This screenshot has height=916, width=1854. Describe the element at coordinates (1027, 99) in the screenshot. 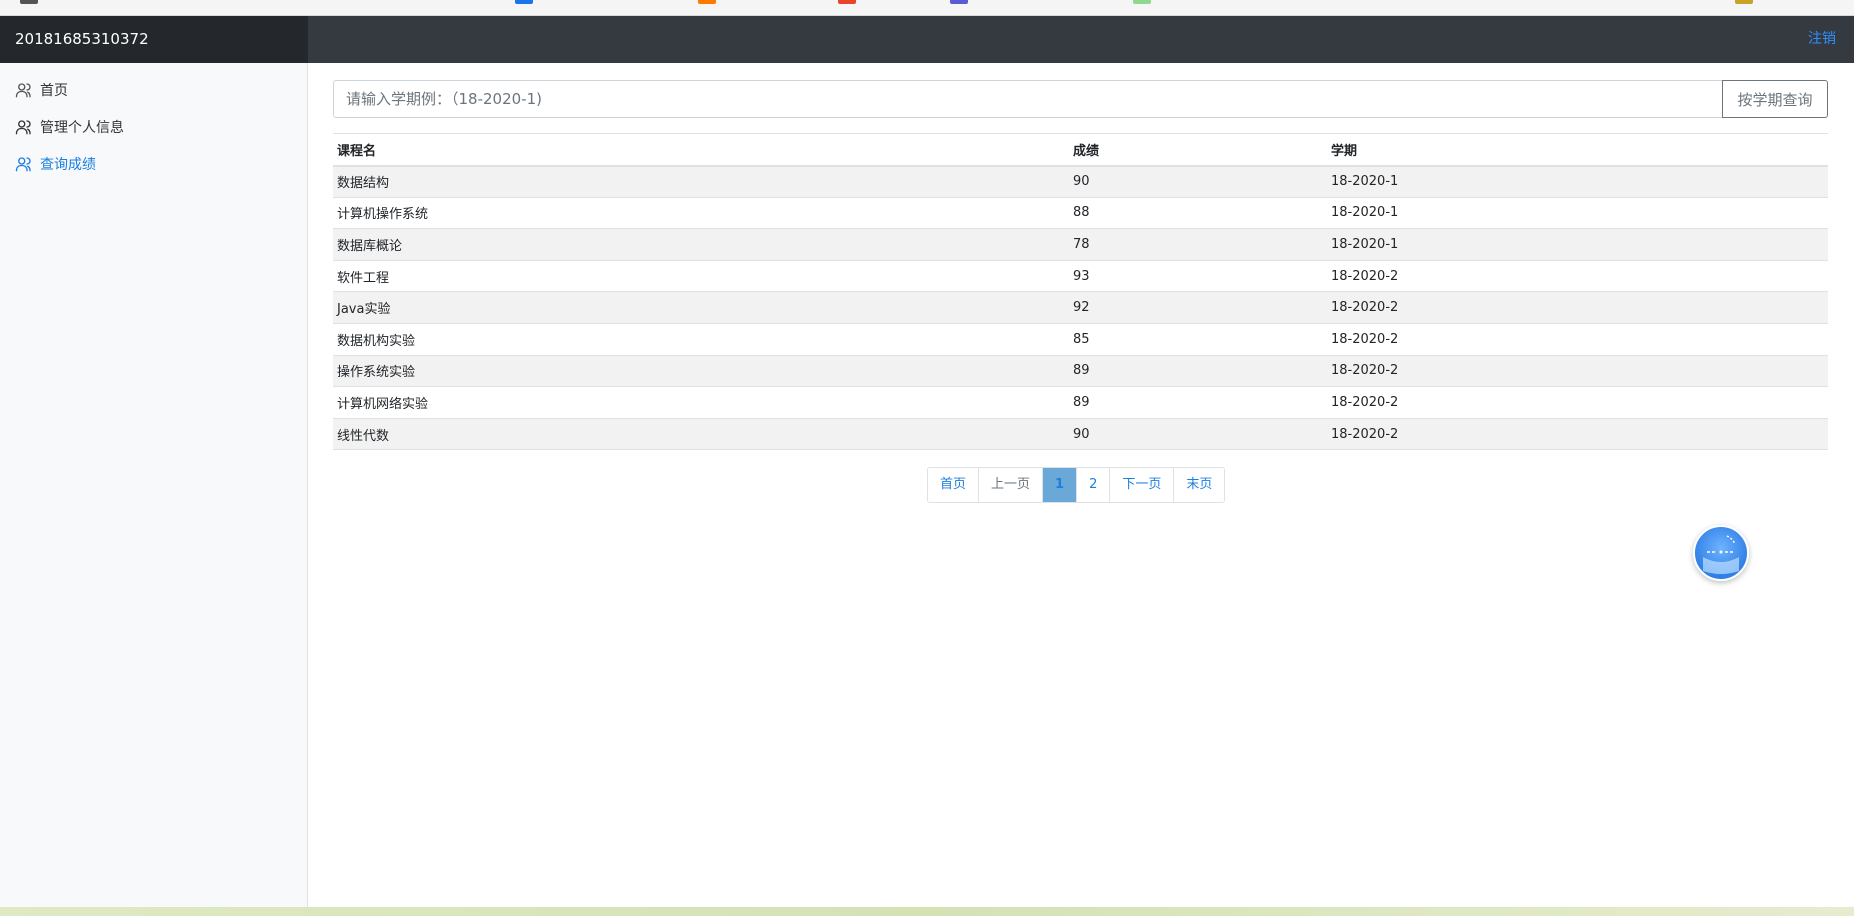

I see `semester-search-input` at that location.